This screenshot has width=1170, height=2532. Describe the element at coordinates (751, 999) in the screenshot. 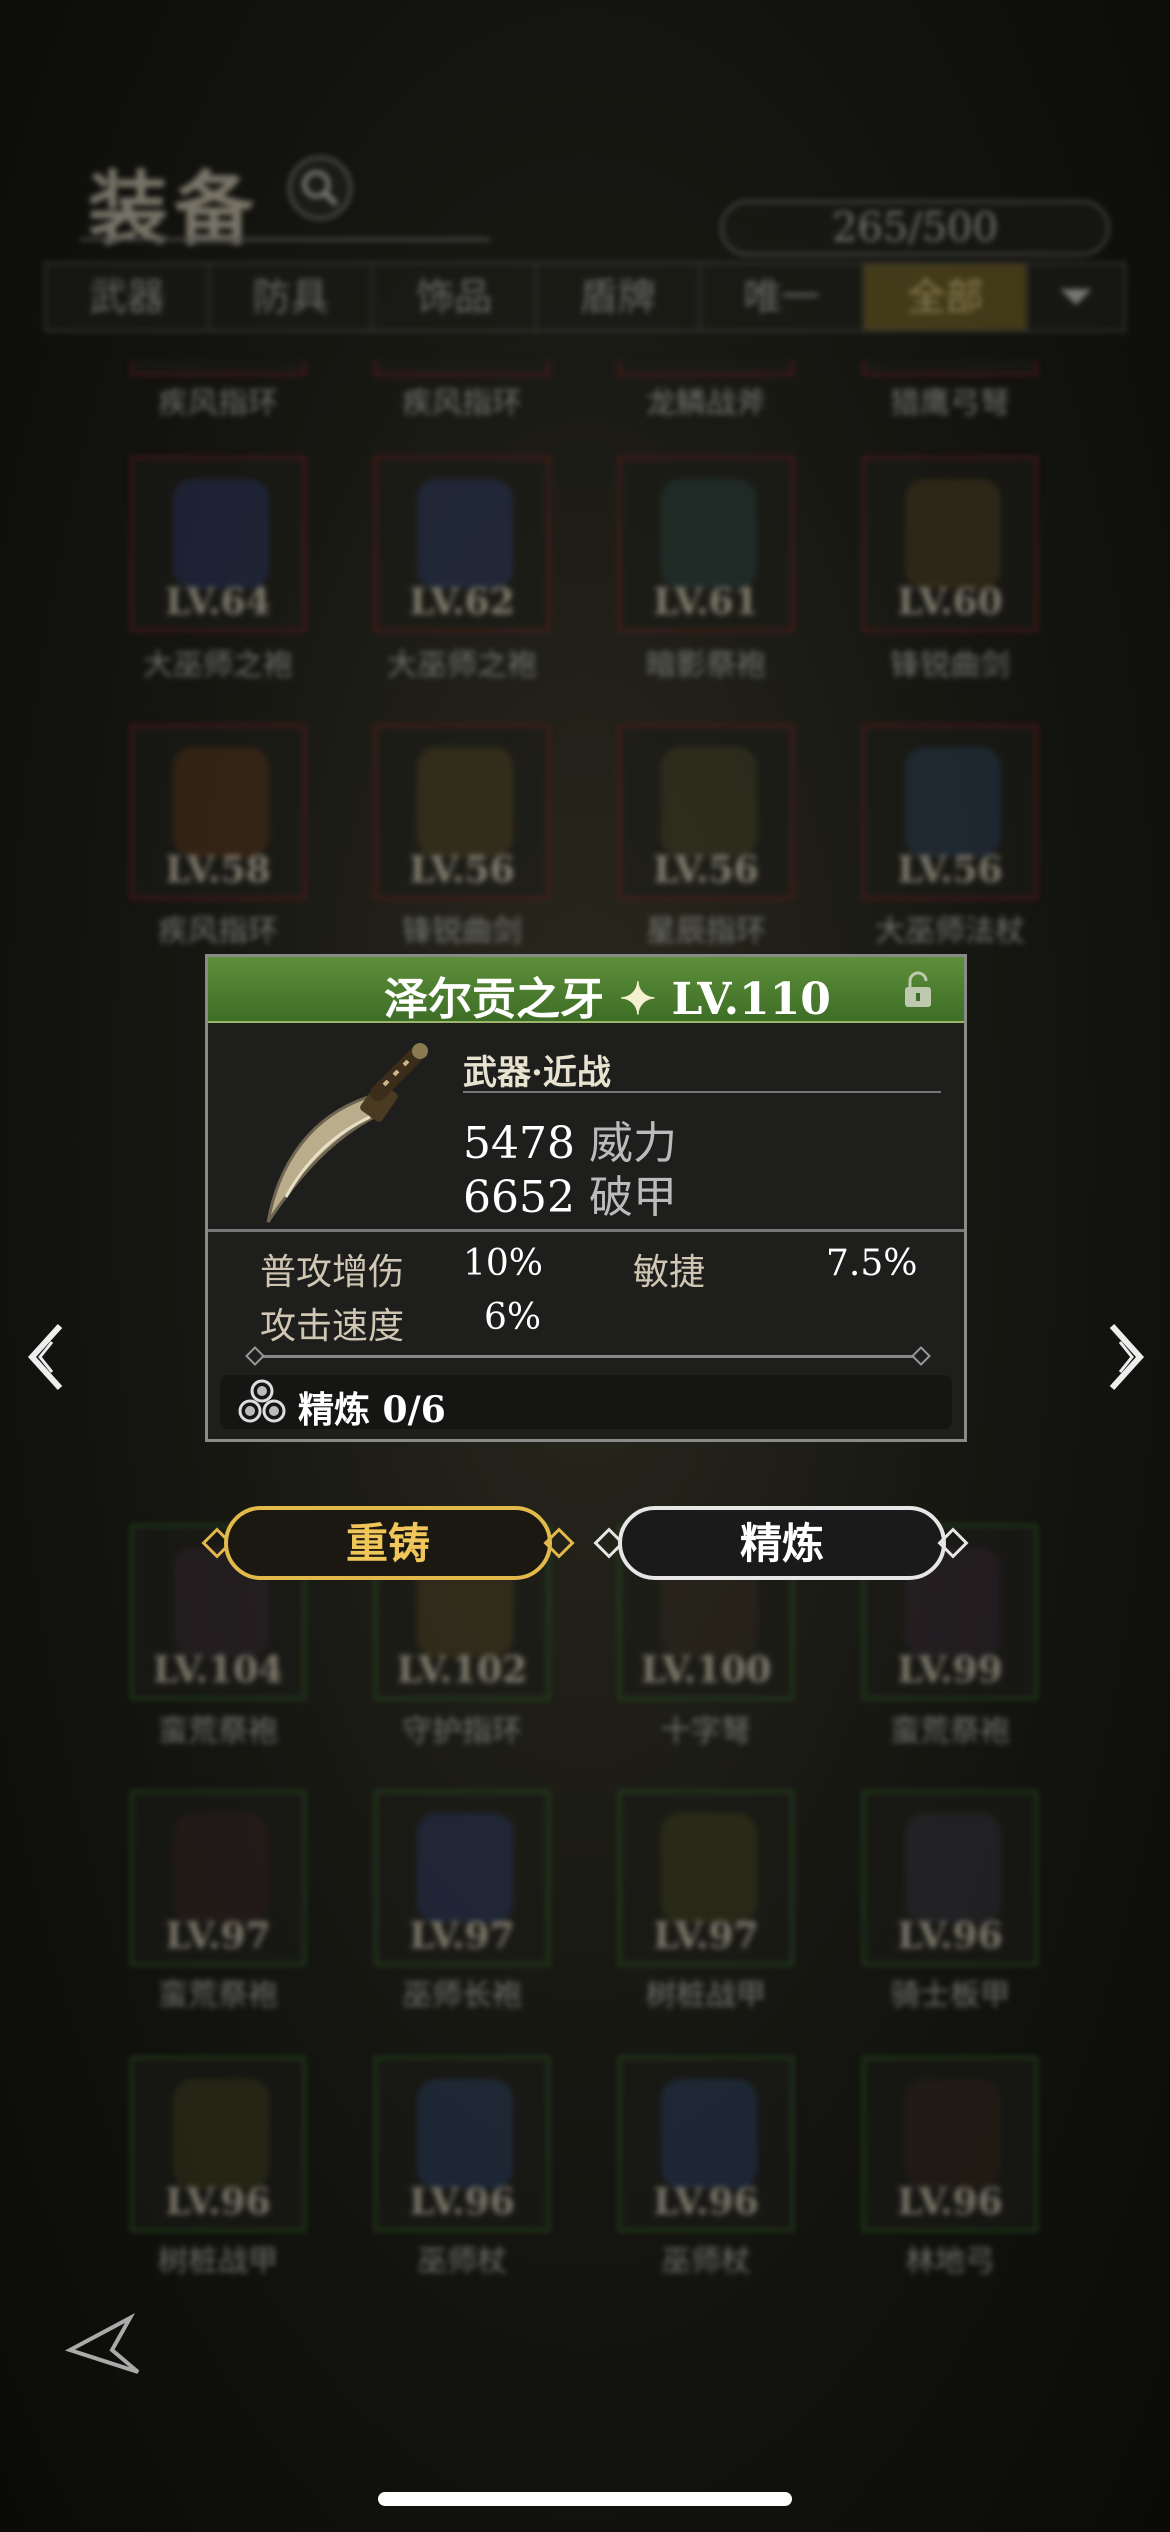

I see `item-level: LV.110` at that location.